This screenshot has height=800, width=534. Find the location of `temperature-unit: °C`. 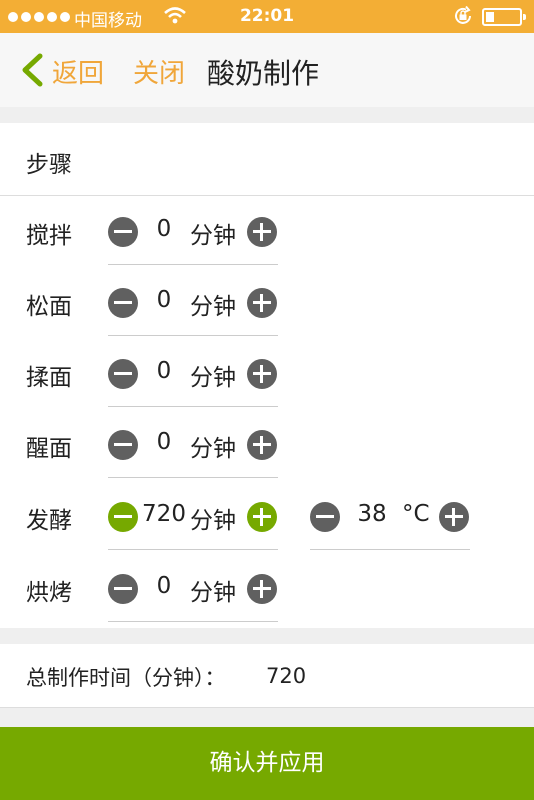

temperature-unit: °C is located at coordinates (416, 514).